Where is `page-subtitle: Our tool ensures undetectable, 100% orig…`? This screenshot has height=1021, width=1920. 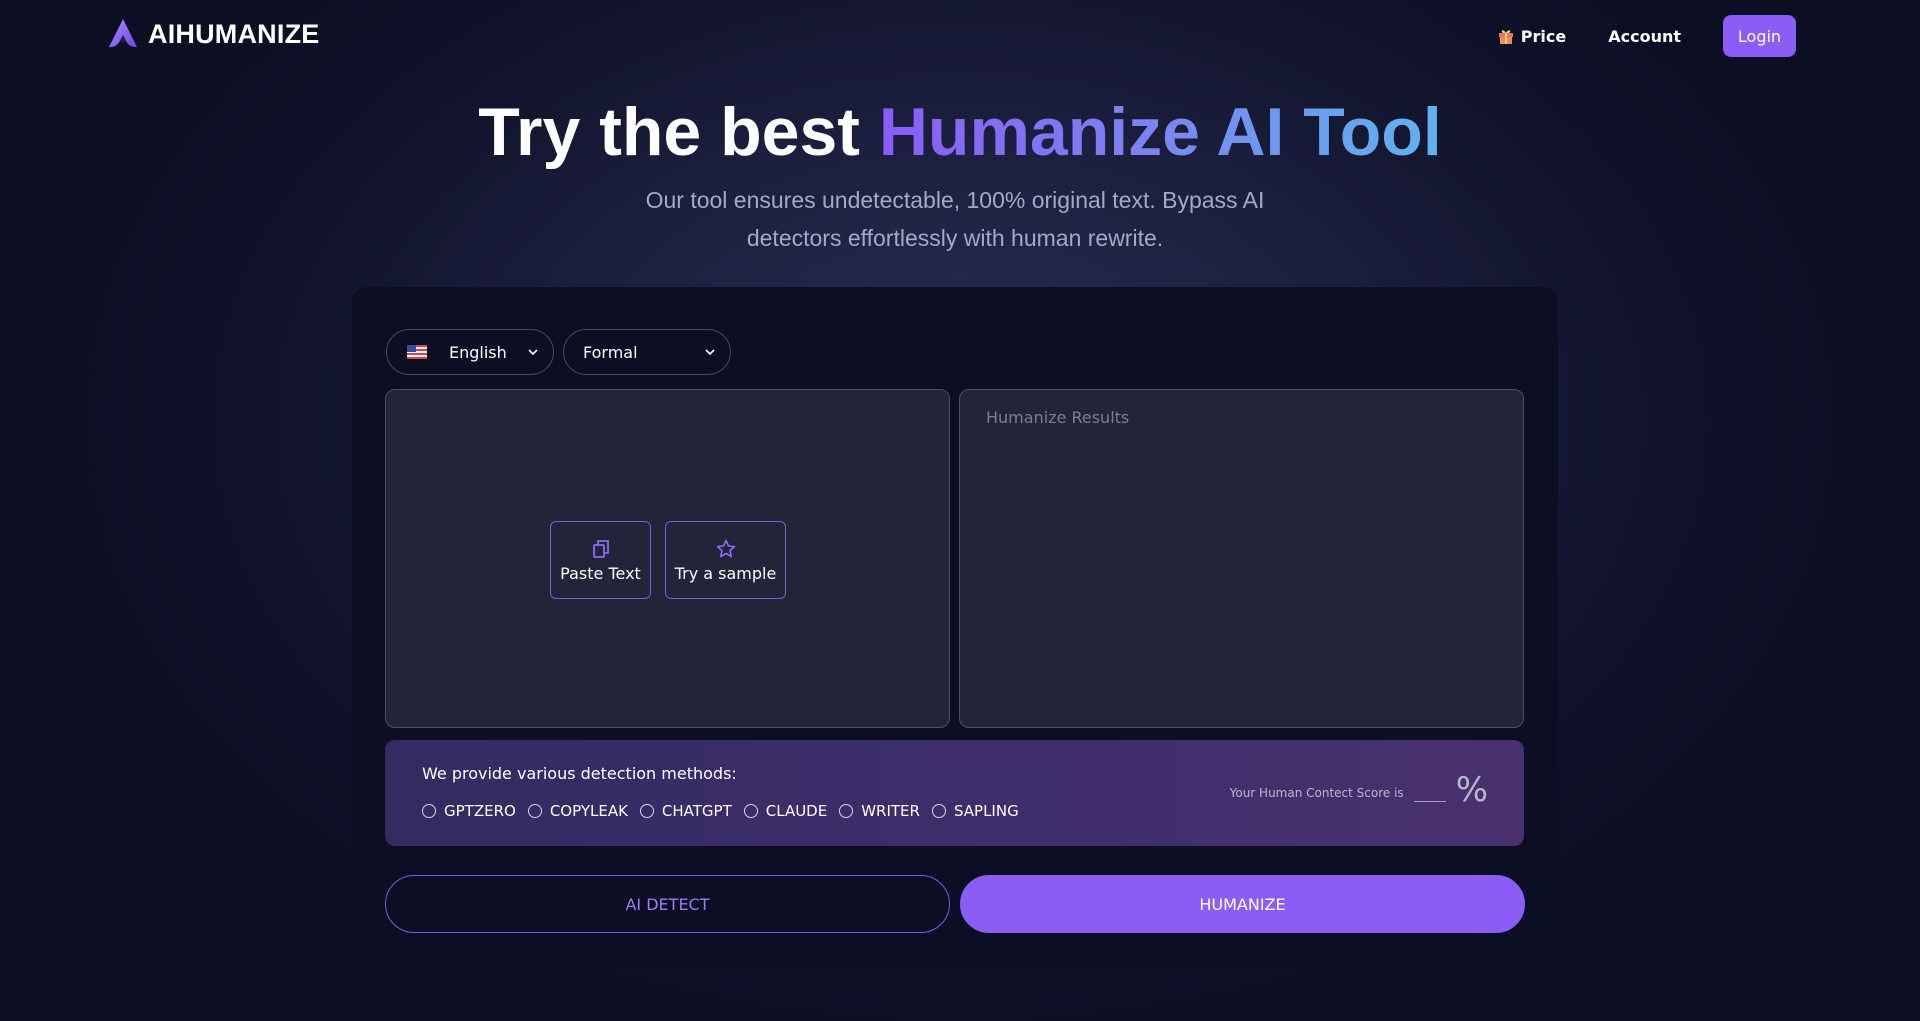
page-subtitle: Our tool ensures undetectable, 100% orig… is located at coordinates (955, 219).